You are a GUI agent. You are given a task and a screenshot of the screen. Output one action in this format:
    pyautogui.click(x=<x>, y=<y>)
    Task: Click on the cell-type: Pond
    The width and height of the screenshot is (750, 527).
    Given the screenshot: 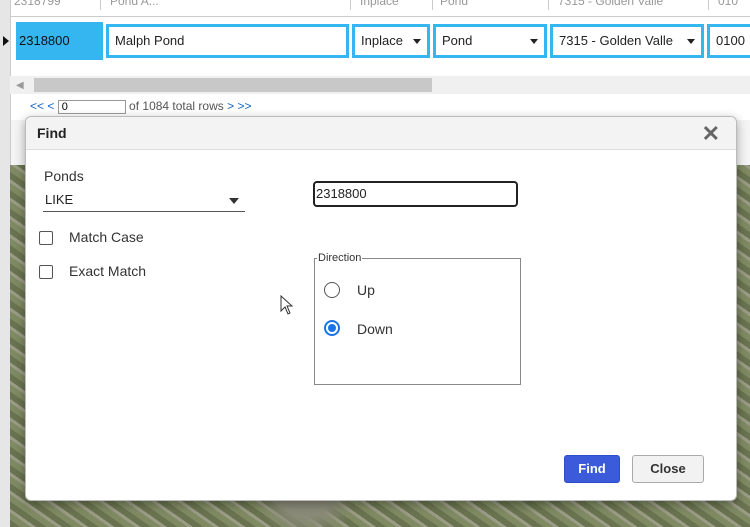 What is the action you would take?
    pyautogui.click(x=494, y=5)
    